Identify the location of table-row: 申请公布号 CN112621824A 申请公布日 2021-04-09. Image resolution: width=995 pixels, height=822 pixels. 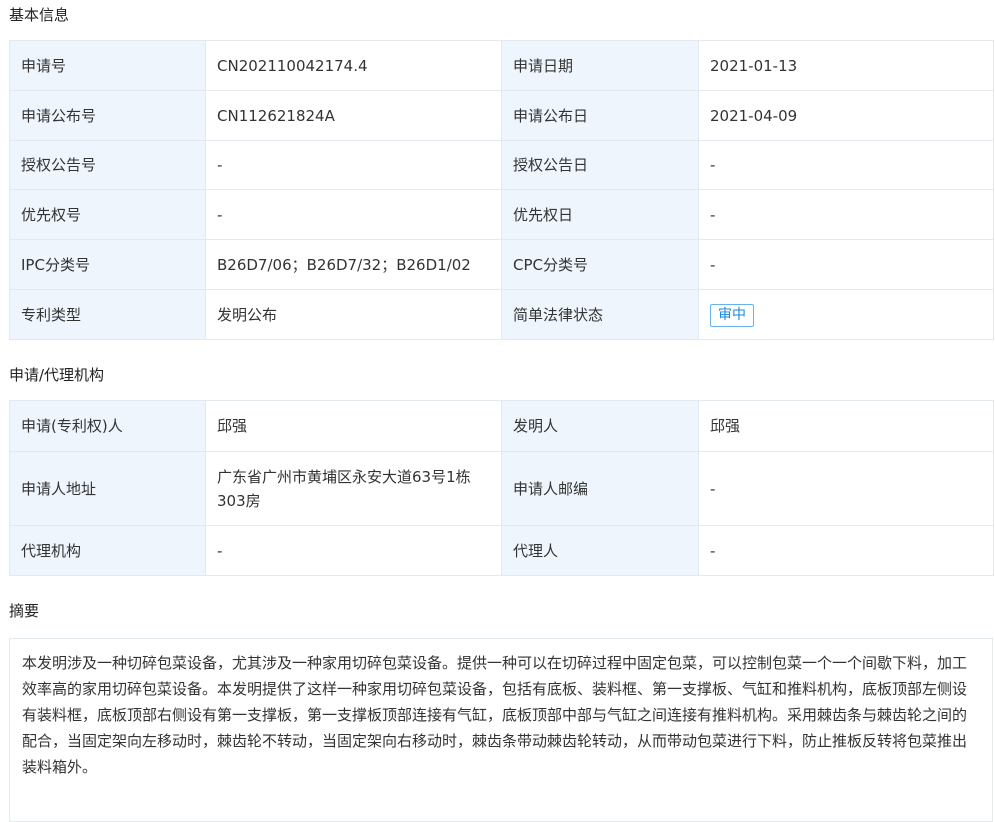
(501, 115).